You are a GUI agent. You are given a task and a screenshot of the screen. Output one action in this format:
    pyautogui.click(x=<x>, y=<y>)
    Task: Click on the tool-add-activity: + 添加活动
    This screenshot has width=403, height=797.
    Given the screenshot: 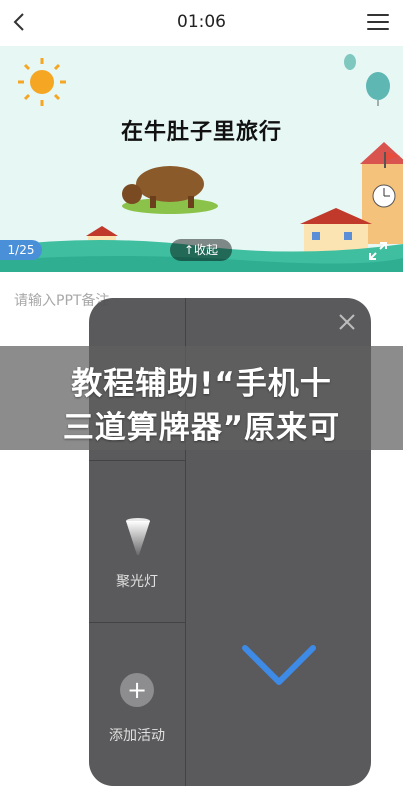 What is the action you would take?
    pyautogui.click(x=137, y=704)
    